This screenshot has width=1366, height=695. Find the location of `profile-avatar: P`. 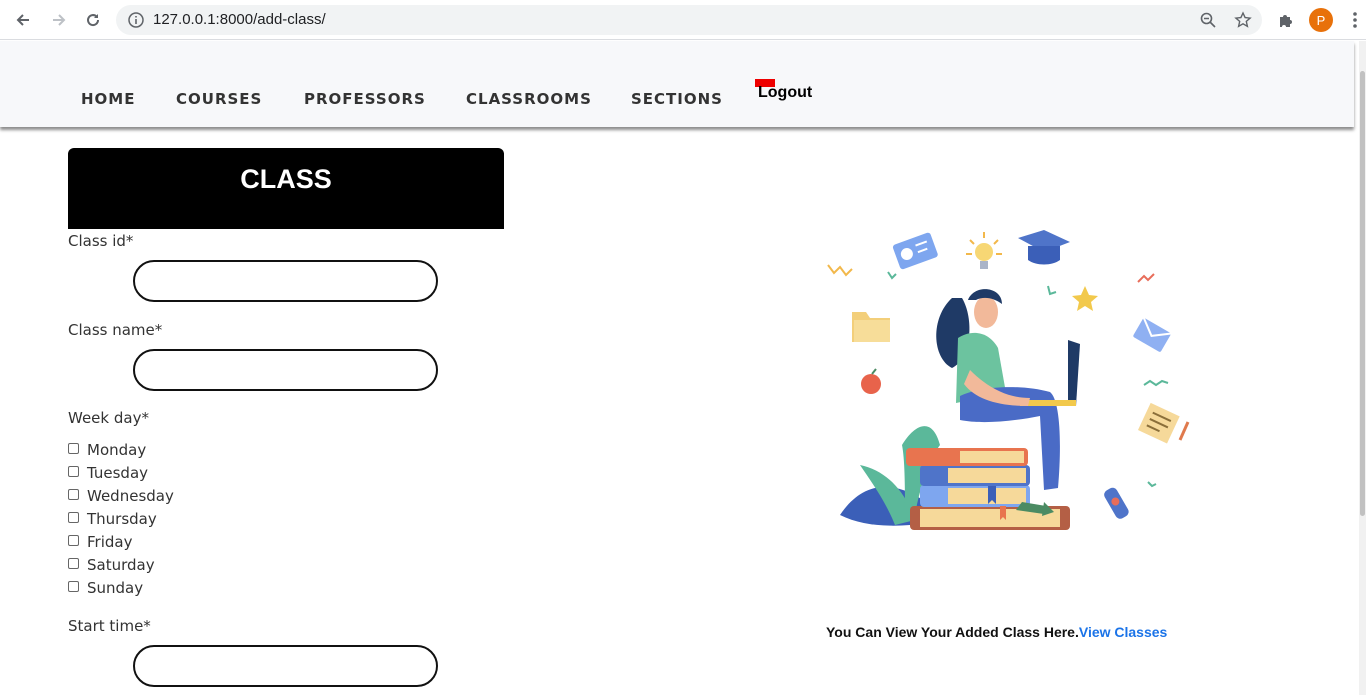

profile-avatar: P is located at coordinates (1321, 20).